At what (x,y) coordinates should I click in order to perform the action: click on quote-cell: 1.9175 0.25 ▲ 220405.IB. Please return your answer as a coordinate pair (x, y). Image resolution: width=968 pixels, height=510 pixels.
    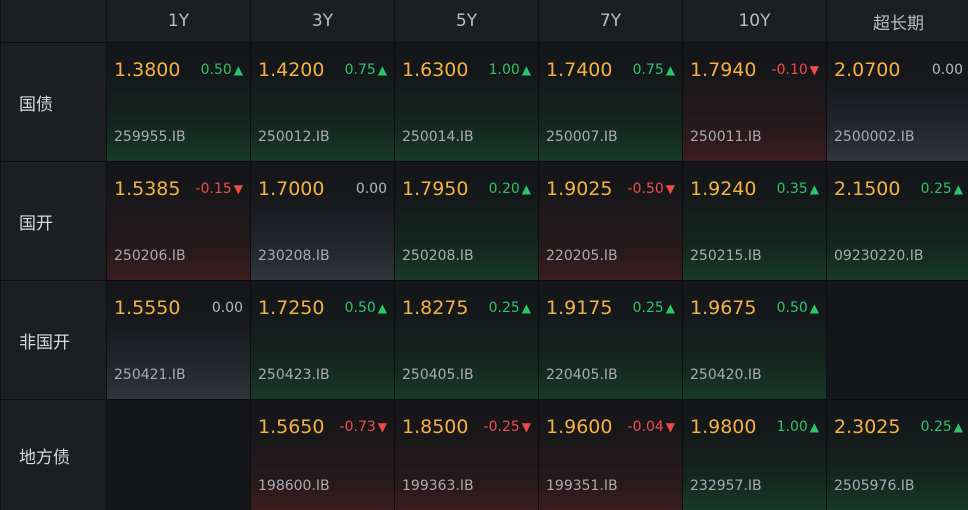
    Looking at the image, I should click on (610, 340).